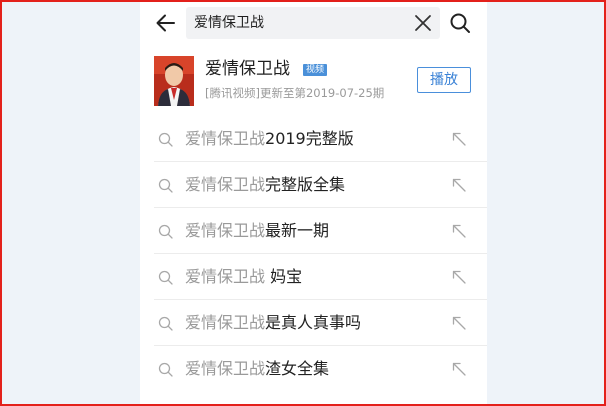  What do you see at coordinates (297, 368) in the screenshot?
I see `suggestion-suffix: 渣女全集` at bounding box center [297, 368].